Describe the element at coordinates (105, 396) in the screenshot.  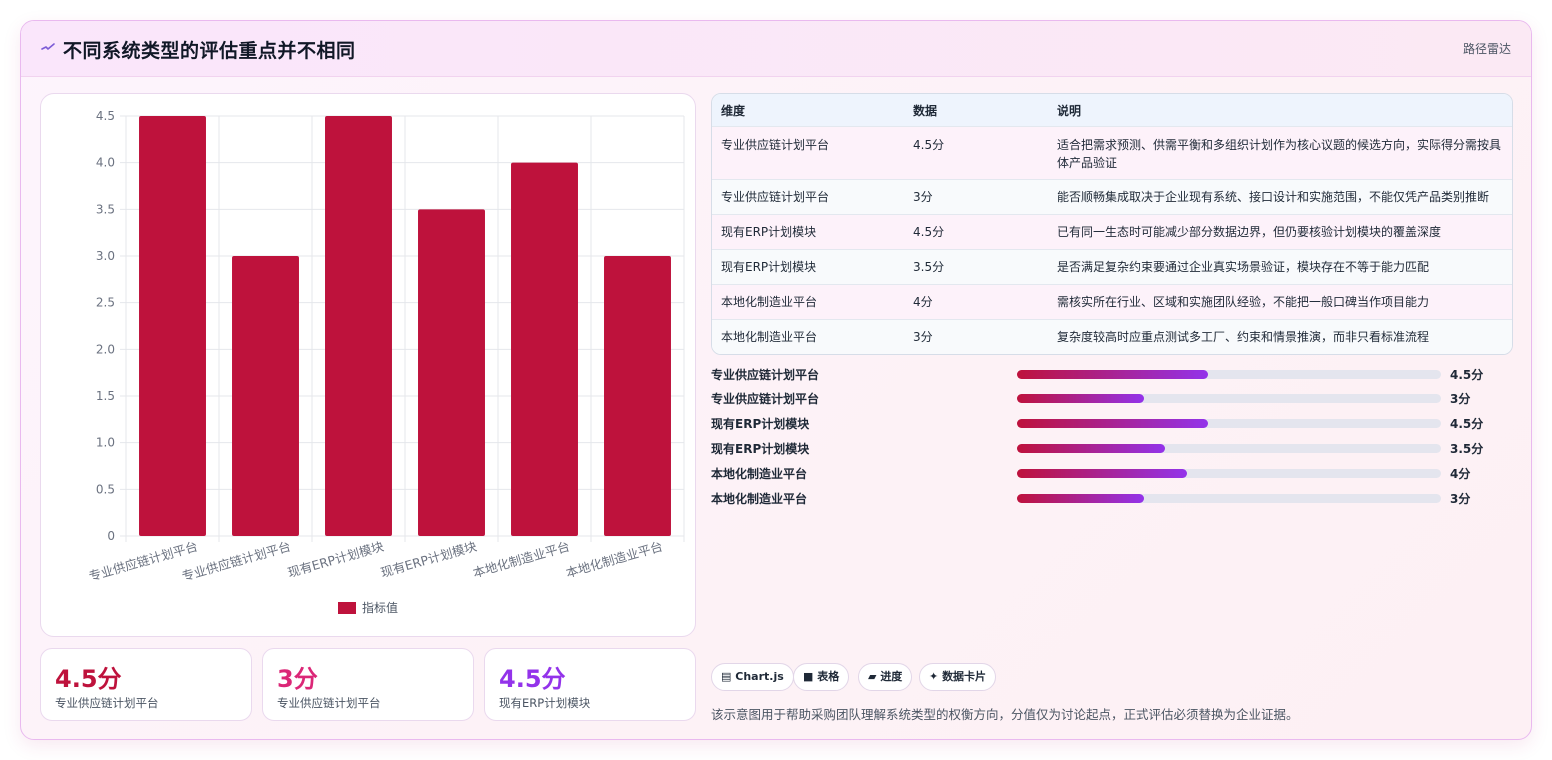
I see `y-tick-label: 1.5` at that location.